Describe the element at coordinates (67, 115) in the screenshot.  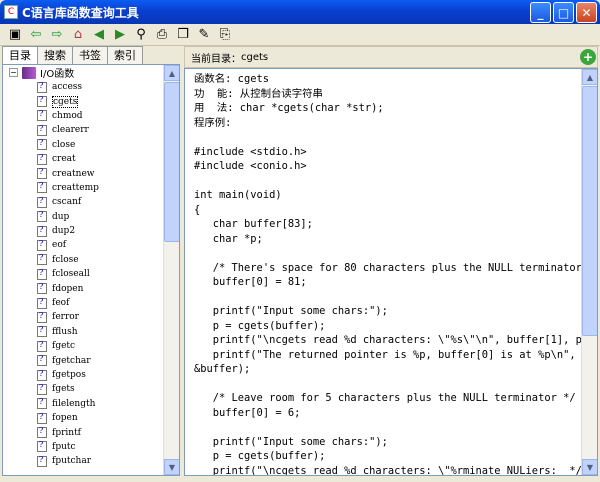
I see `tree-item-label: chmod` at that location.